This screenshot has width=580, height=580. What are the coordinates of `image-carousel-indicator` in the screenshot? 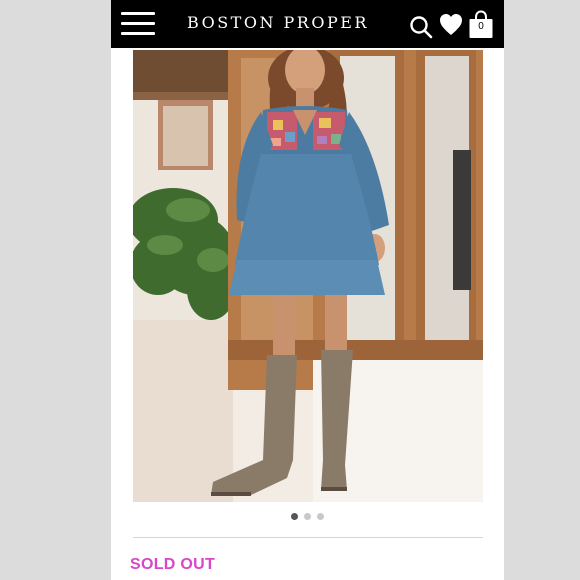 It's located at (307, 516).